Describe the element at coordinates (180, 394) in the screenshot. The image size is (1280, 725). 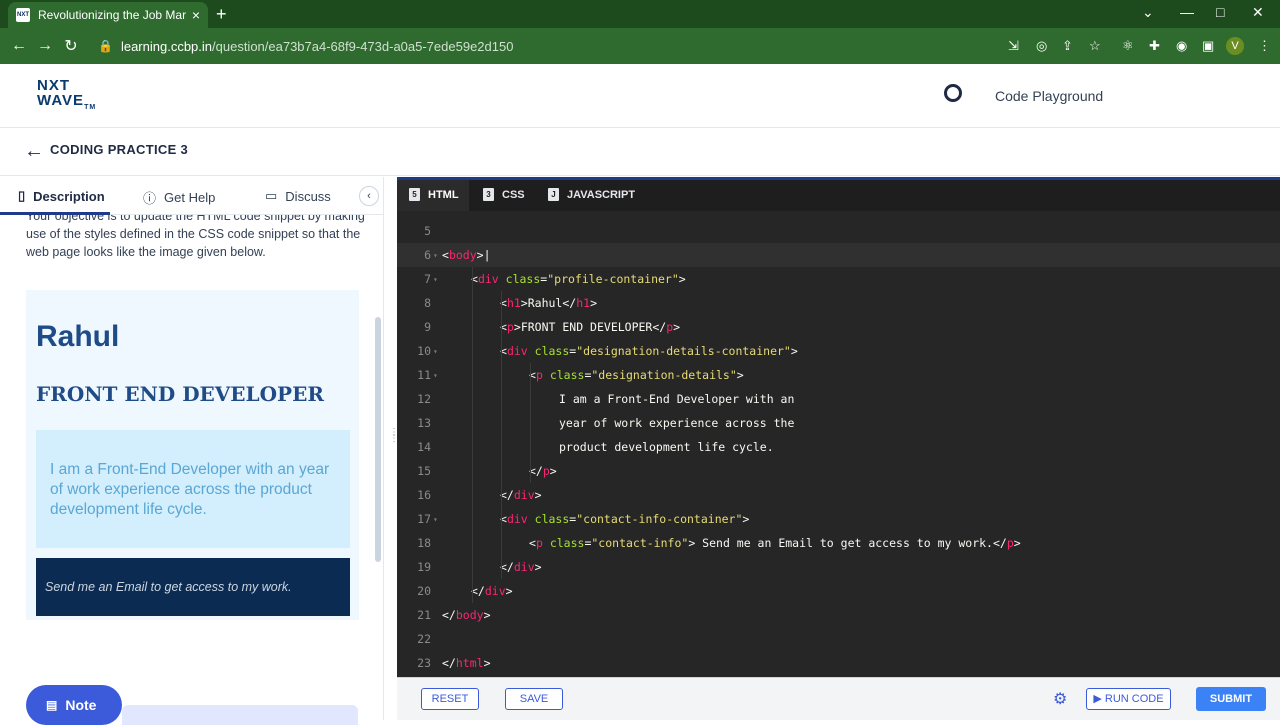
I see `preview-role: FRONT END DEVELOPER` at that location.